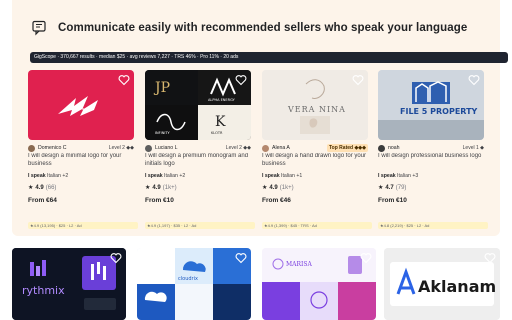 Image resolution: width=512 pixels, height=320 pixels. I want to click on seller-name: noah, so click(425, 148).